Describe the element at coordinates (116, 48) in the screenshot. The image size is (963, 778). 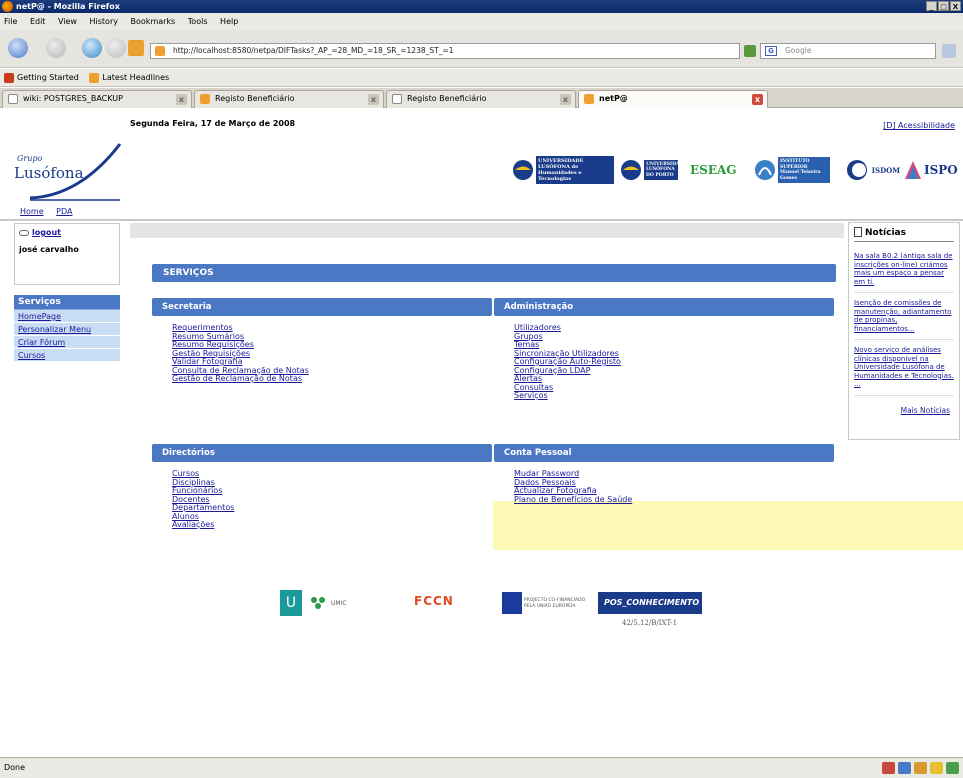
I see `stop-icon` at that location.